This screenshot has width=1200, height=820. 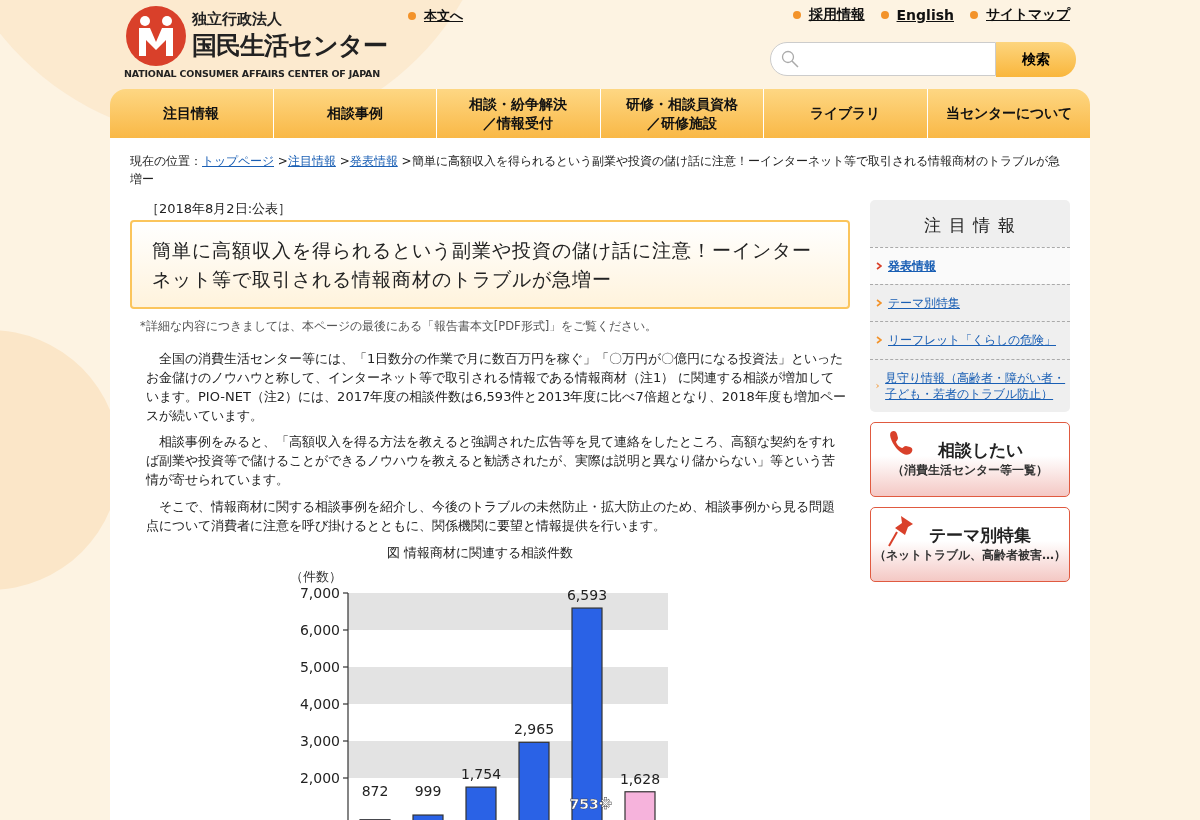 What do you see at coordinates (970, 385) in the screenshot?
I see `sidebar-item: 見守り情報（高齢者・障がい者・子ども・若者のトラブル防止）` at bounding box center [970, 385].